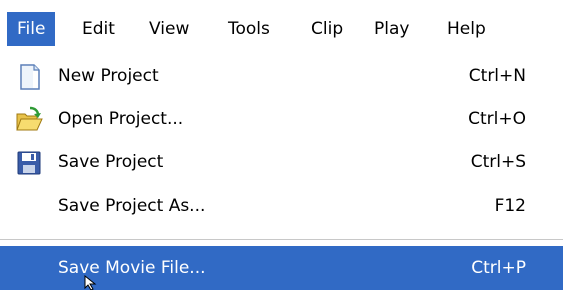 This screenshot has width=563, height=290. Describe the element at coordinates (108, 76) in the screenshot. I see `menu-item-label: New Project` at that location.